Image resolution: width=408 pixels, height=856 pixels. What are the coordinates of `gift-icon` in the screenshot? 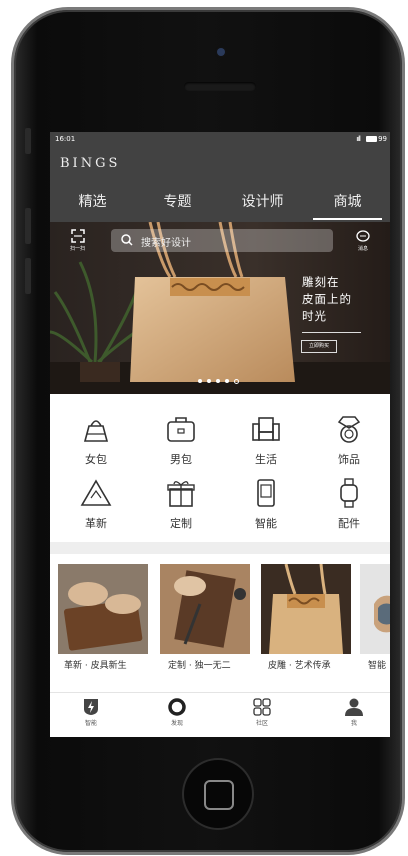 It's located at (181, 494).